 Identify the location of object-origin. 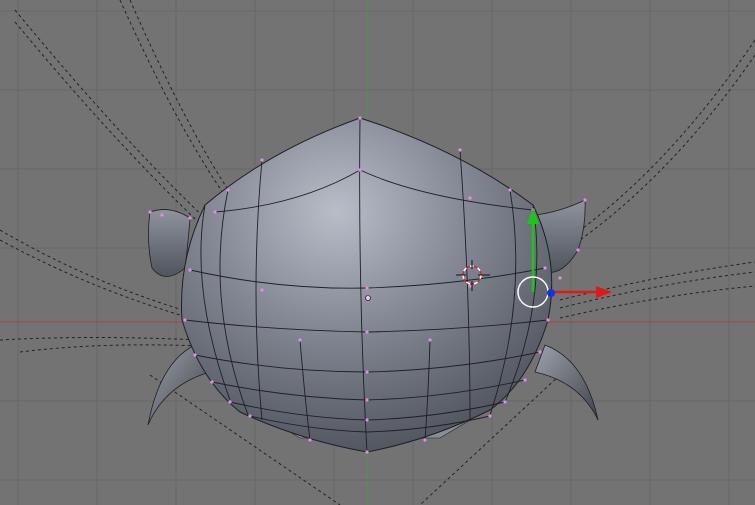
(368, 298).